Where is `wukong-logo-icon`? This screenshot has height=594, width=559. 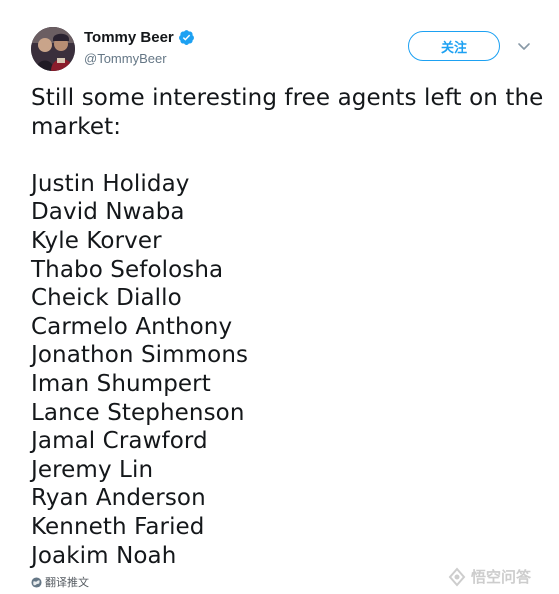
wukong-logo-icon is located at coordinates (457, 576).